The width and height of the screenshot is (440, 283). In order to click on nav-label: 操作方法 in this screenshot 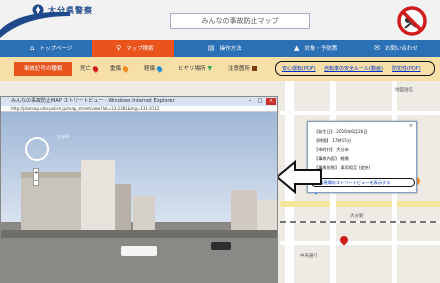, I will do `click(230, 49)`.